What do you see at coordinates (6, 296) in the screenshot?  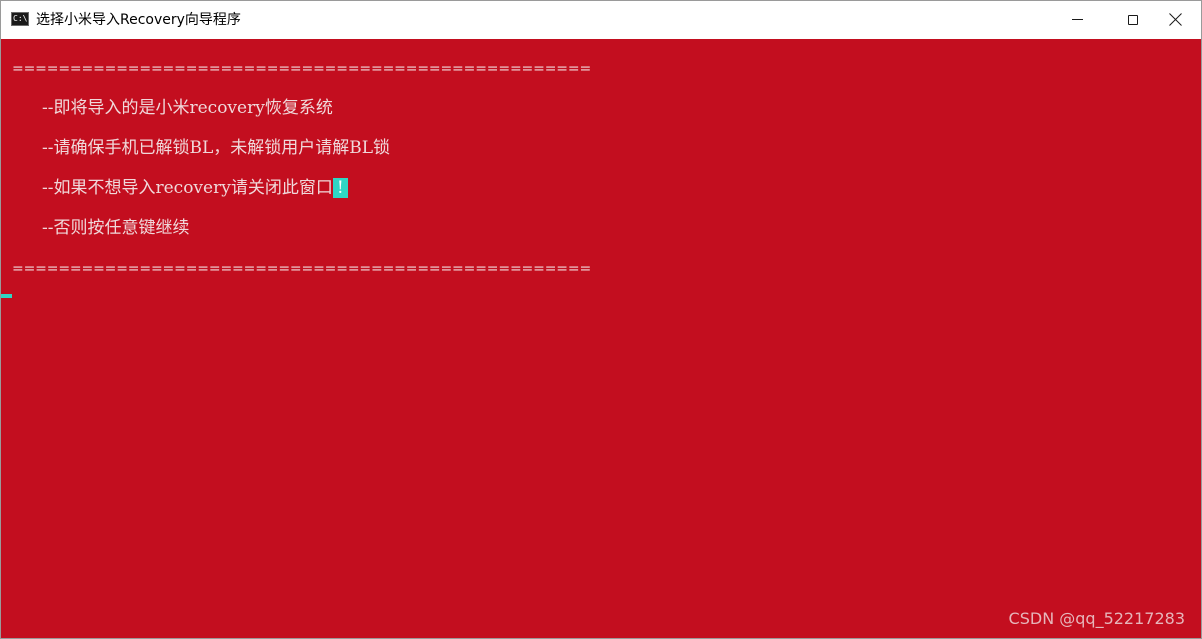 I see `text-cursor` at bounding box center [6, 296].